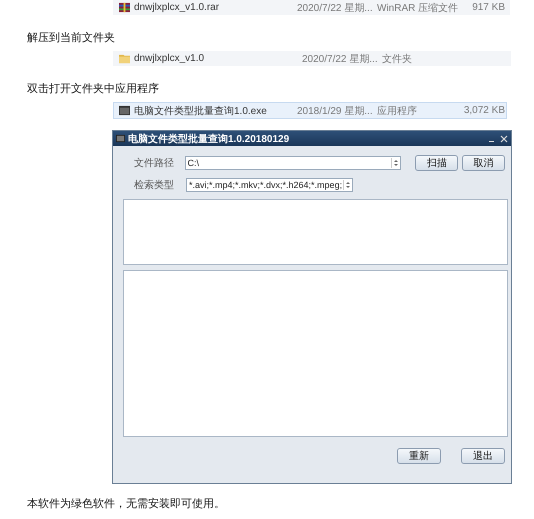 This screenshot has width=534, height=519. What do you see at coordinates (397, 111) in the screenshot?
I see `file-type: 应用程序` at bounding box center [397, 111].